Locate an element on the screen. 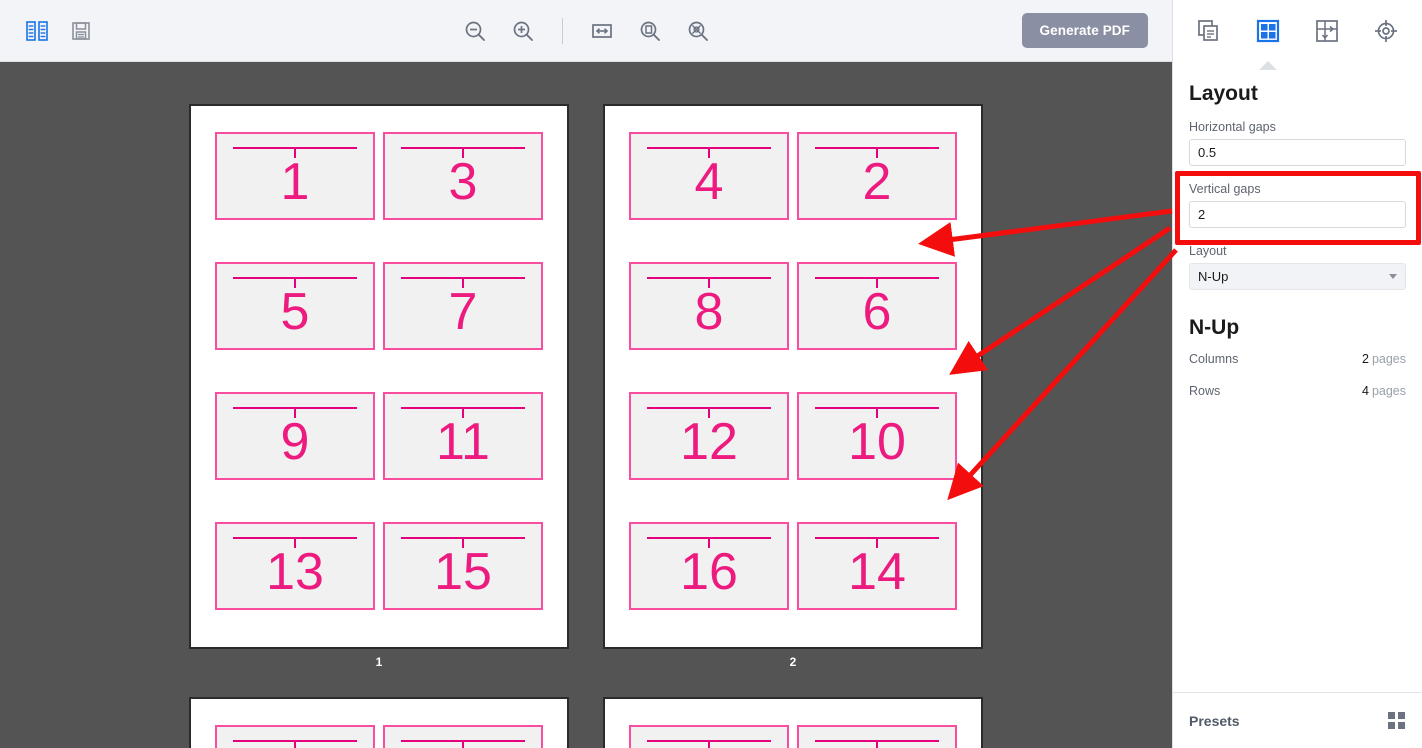 This screenshot has width=1422, height=748. page-number: 11 is located at coordinates (463, 442).